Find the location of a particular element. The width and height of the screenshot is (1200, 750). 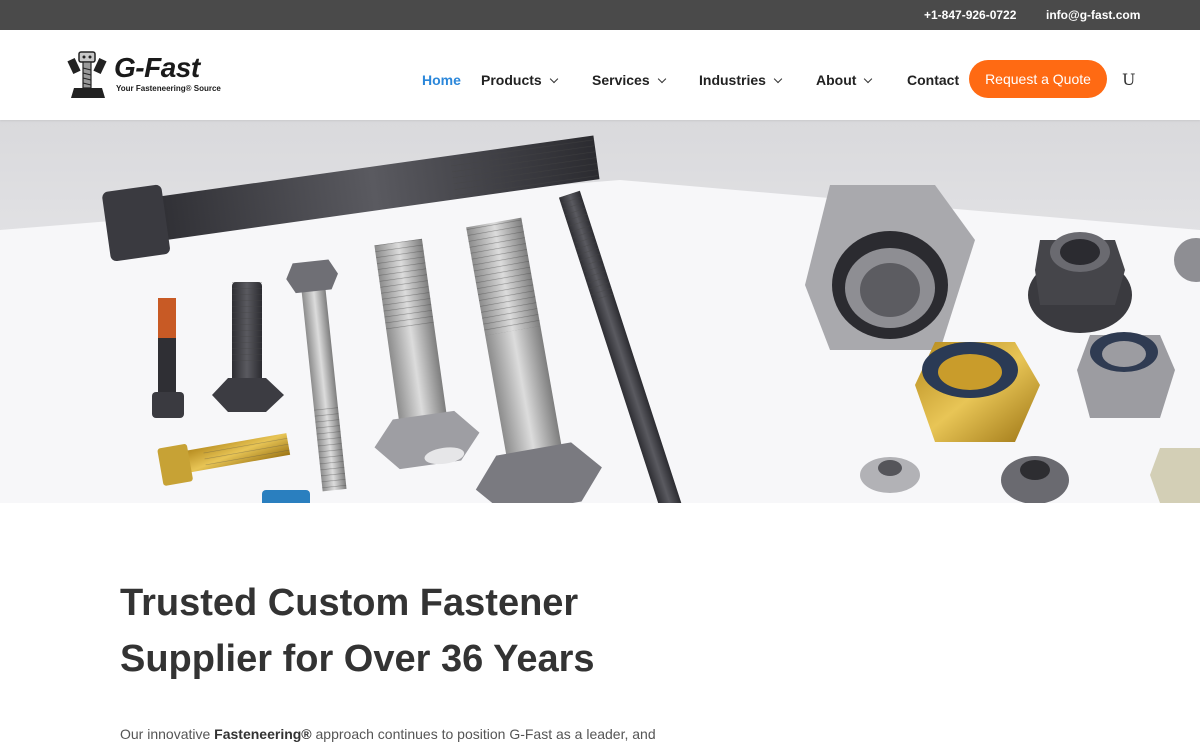

headline-line-1: Trusted Custom Fastener is located at coordinates (349, 603).